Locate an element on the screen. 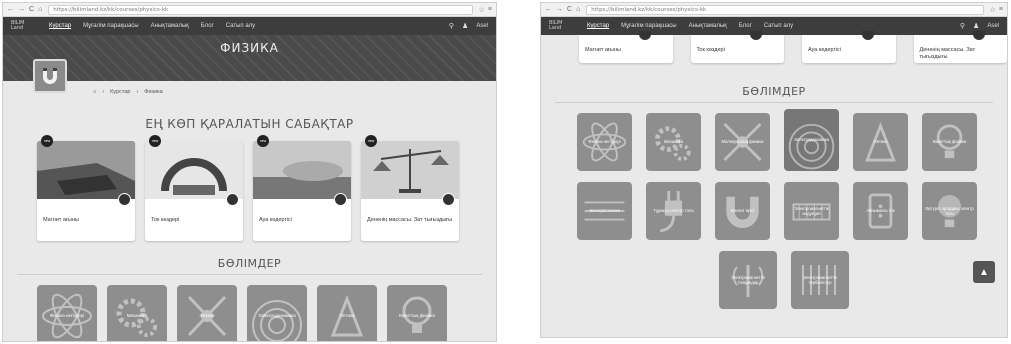 Image resolution: width=1011 pixels, height=344 pixels. sections-title: БӨЛІМДЕР is located at coordinates (774, 91).